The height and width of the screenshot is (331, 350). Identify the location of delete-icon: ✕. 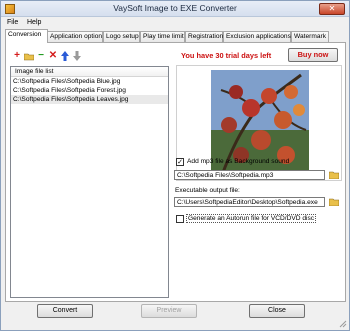
(53, 56).